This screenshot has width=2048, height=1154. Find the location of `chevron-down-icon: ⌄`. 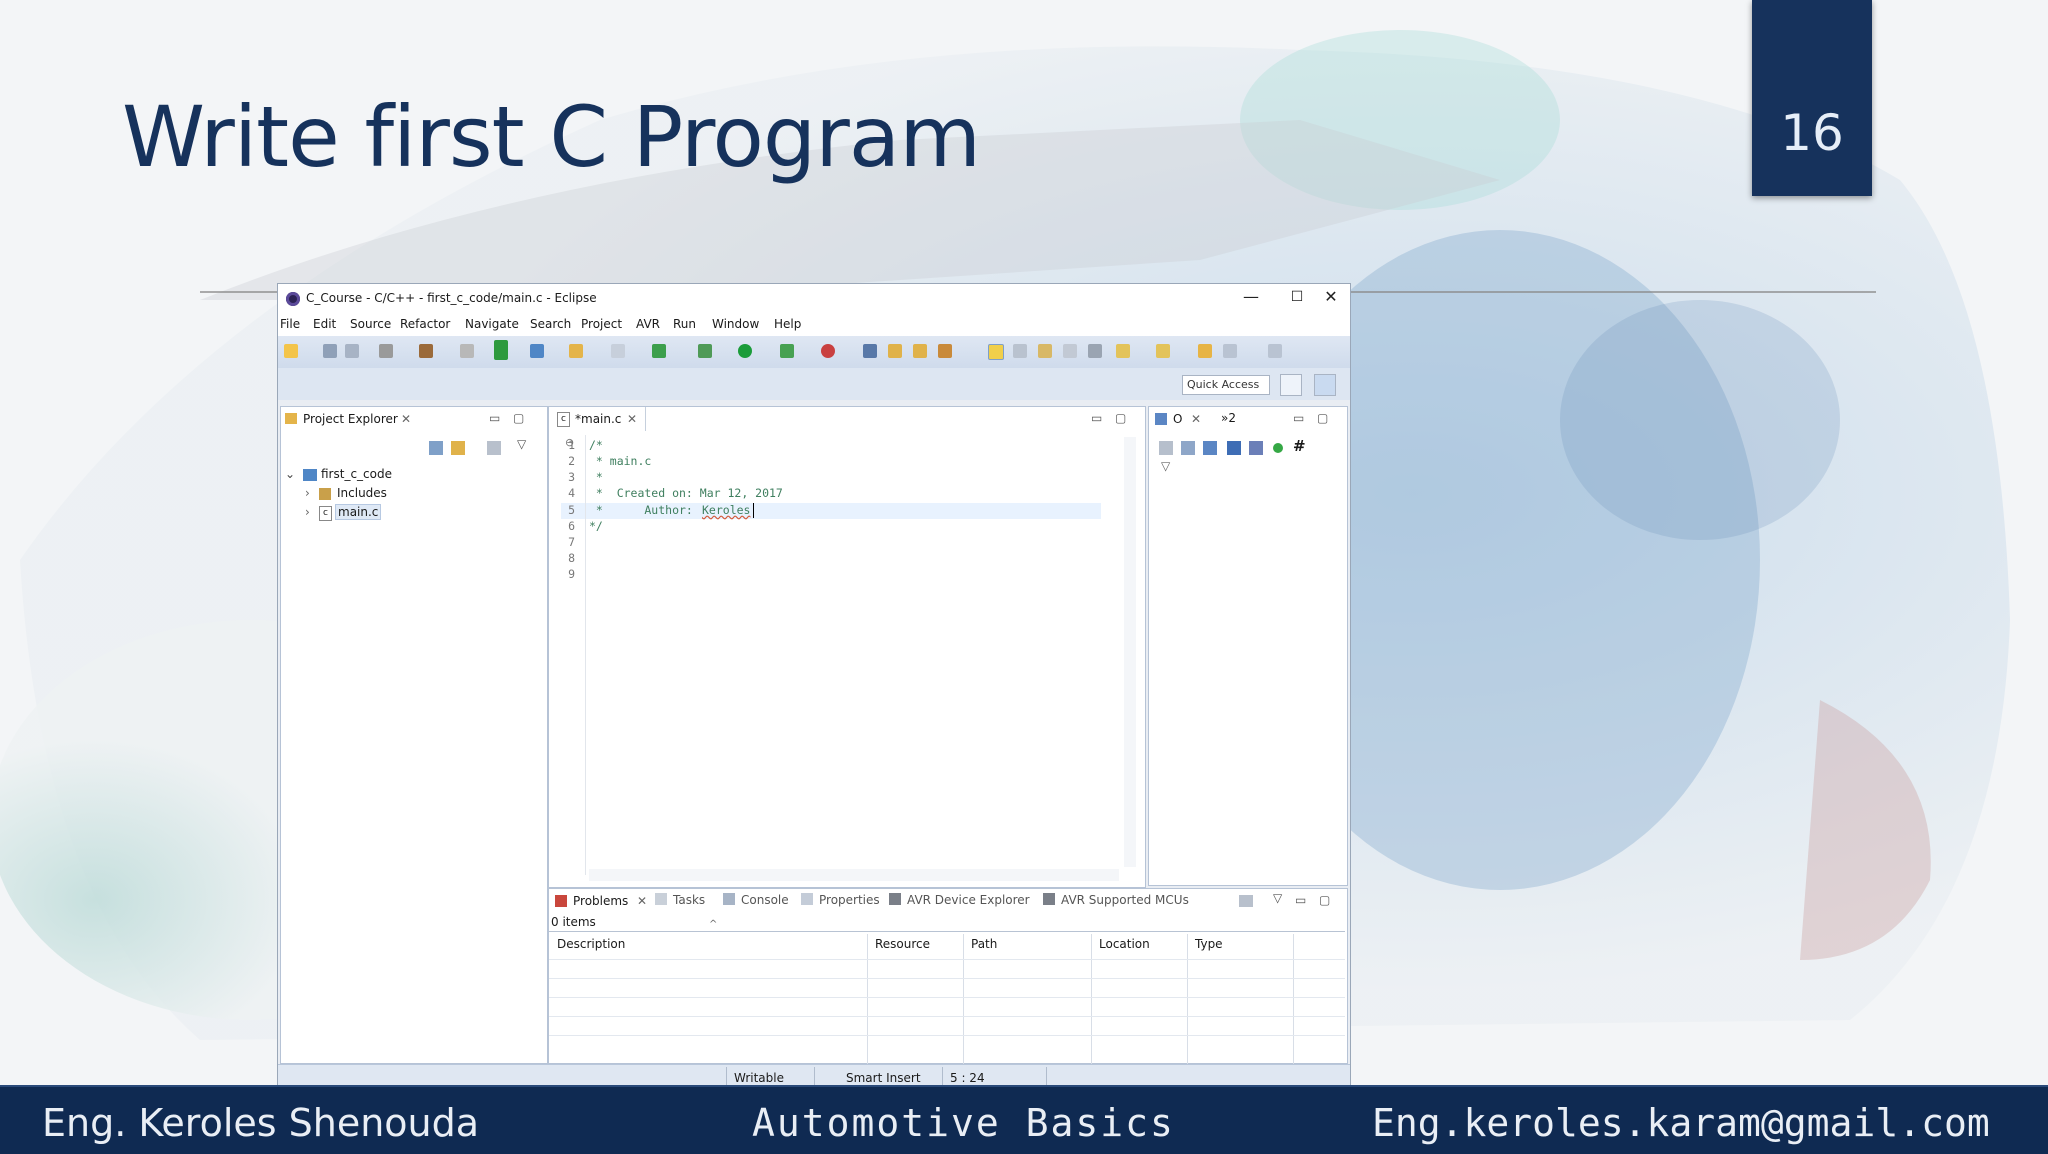

chevron-down-icon: ⌄ is located at coordinates (290, 474).